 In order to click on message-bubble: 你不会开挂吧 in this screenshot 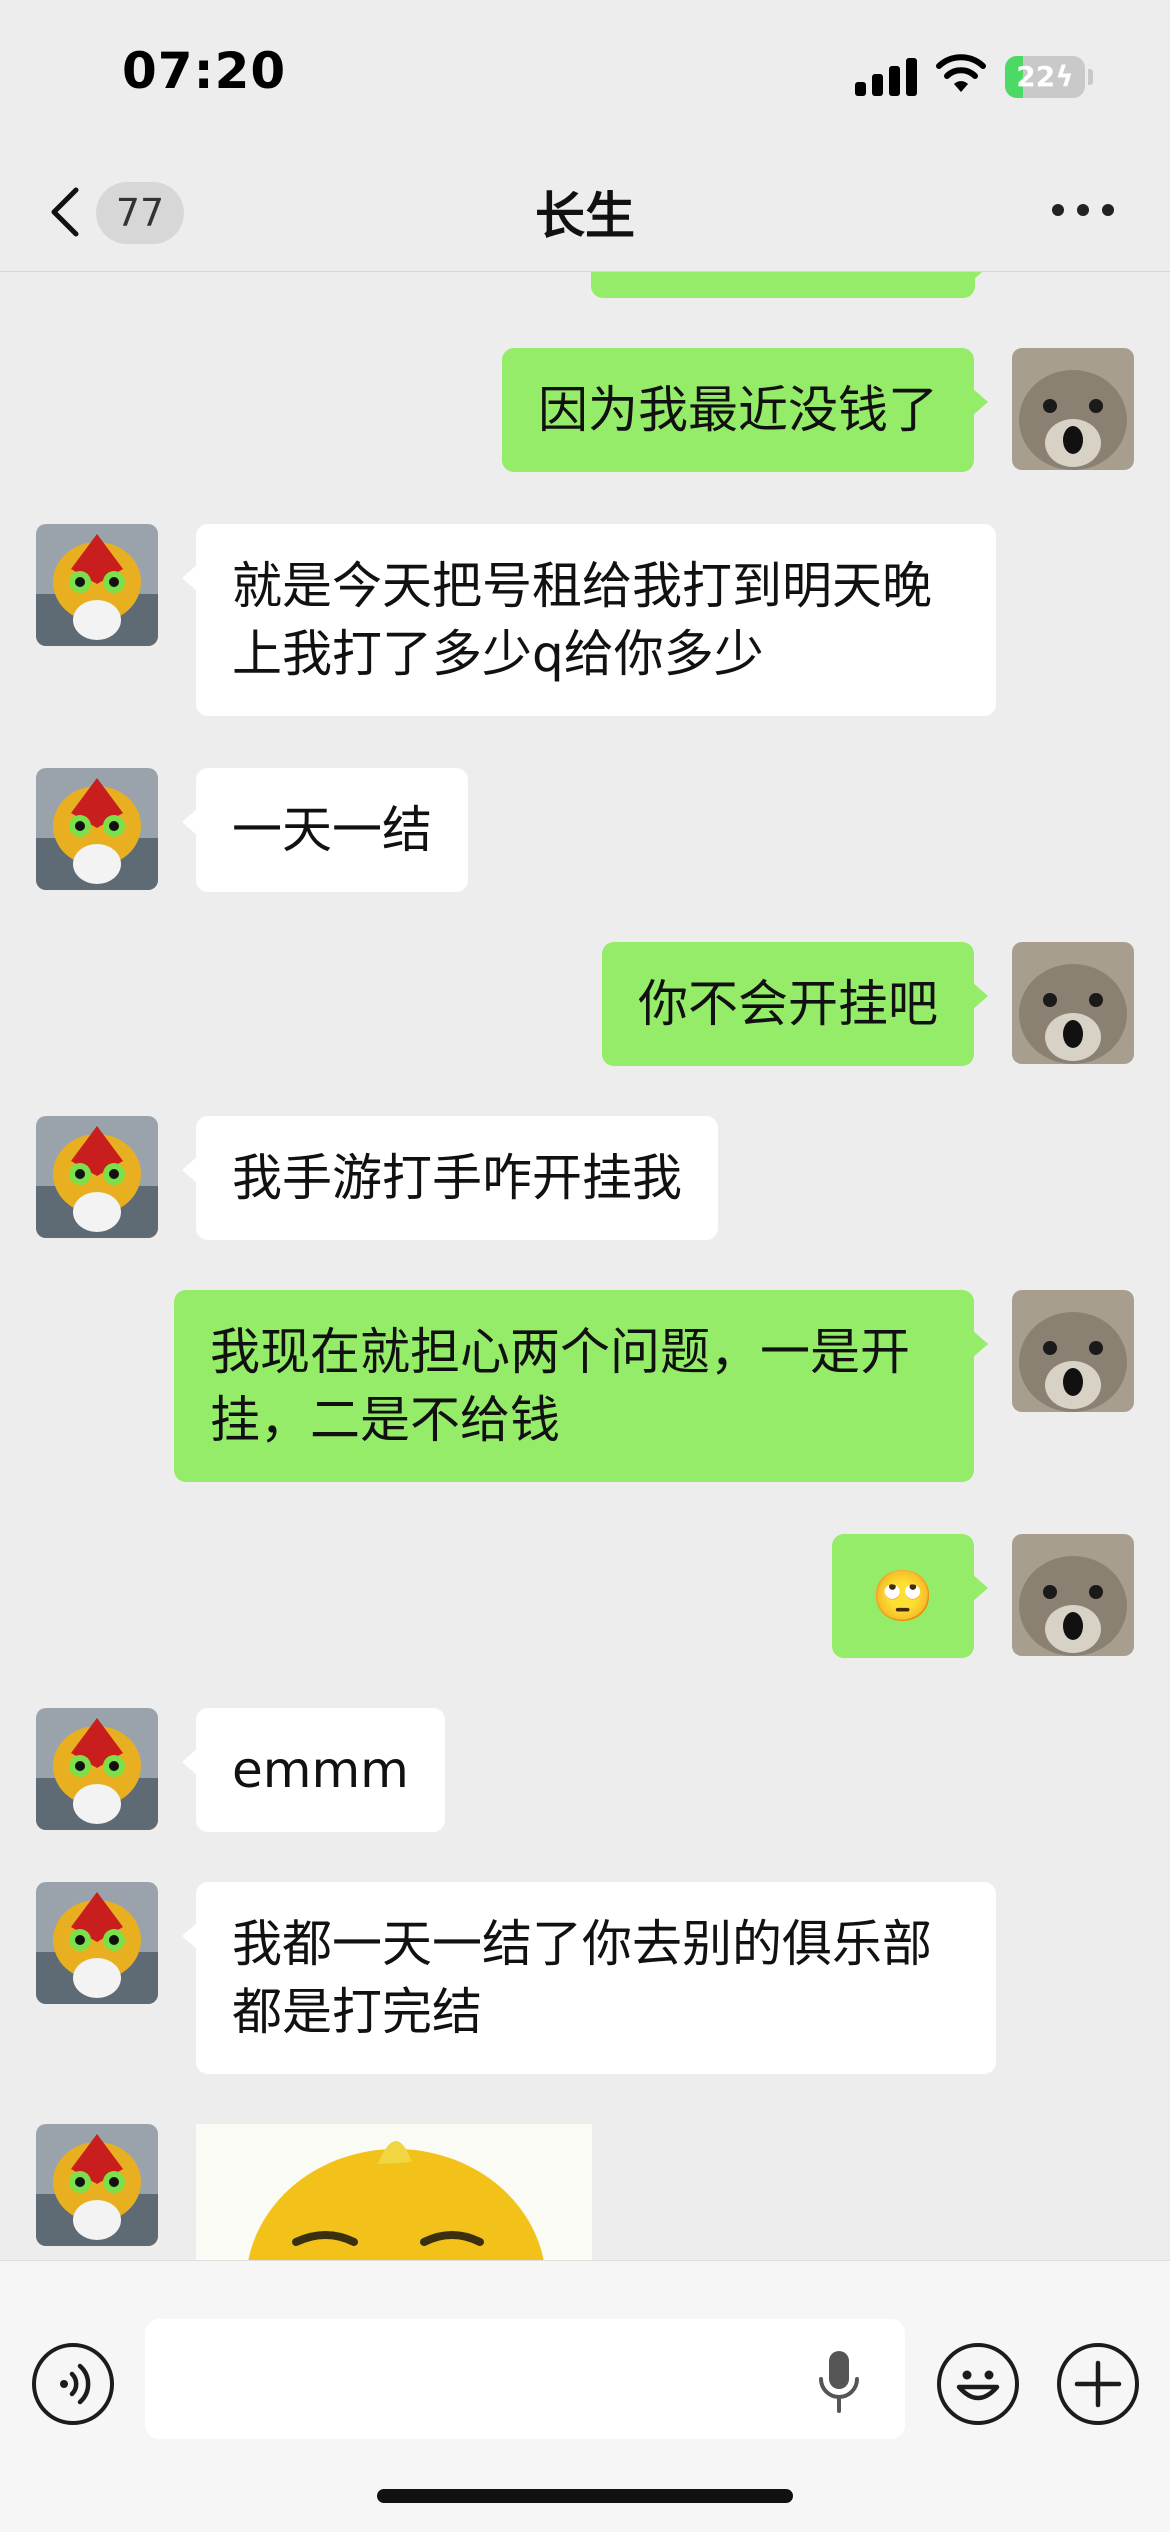, I will do `click(795, 1004)`.